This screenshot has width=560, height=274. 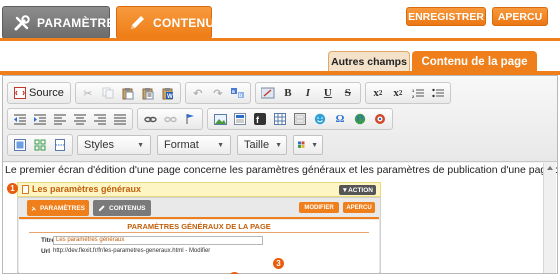 I want to click on unlink-icon, so click(x=170, y=119).